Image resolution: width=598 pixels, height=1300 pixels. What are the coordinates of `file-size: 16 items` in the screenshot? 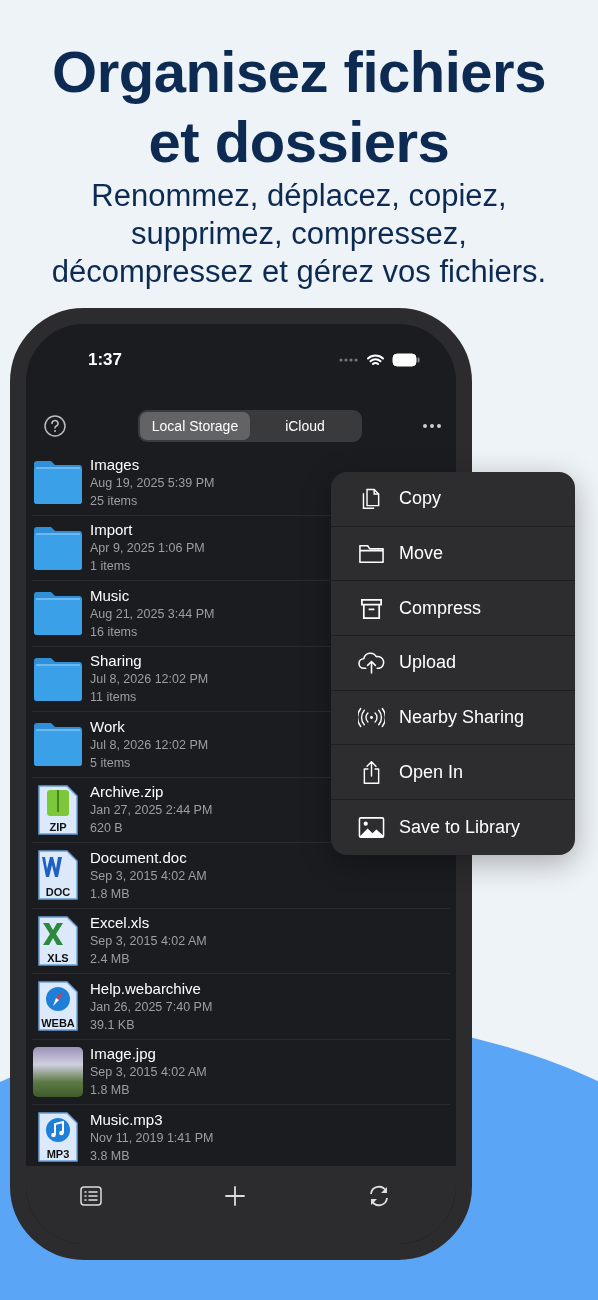 It's located at (114, 632).